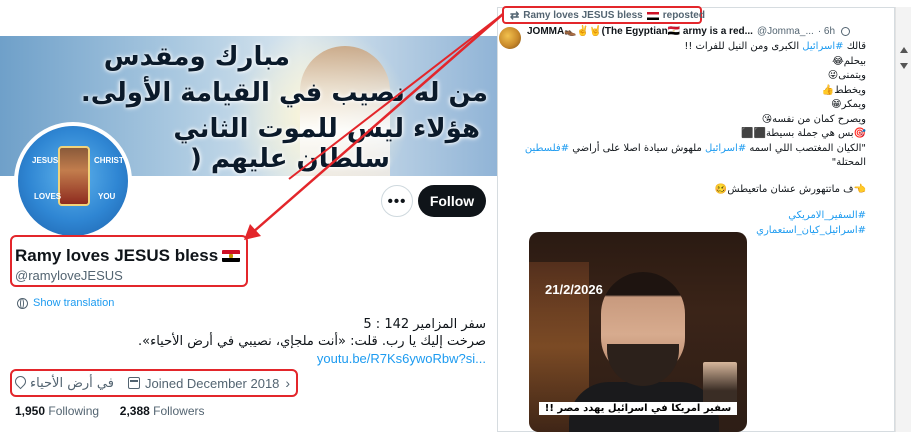 This screenshot has width=911, height=432. What do you see at coordinates (326, 129) in the screenshot?
I see `banner-text-line: هؤلاء ليس للموت الثاني` at bounding box center [326, 129].